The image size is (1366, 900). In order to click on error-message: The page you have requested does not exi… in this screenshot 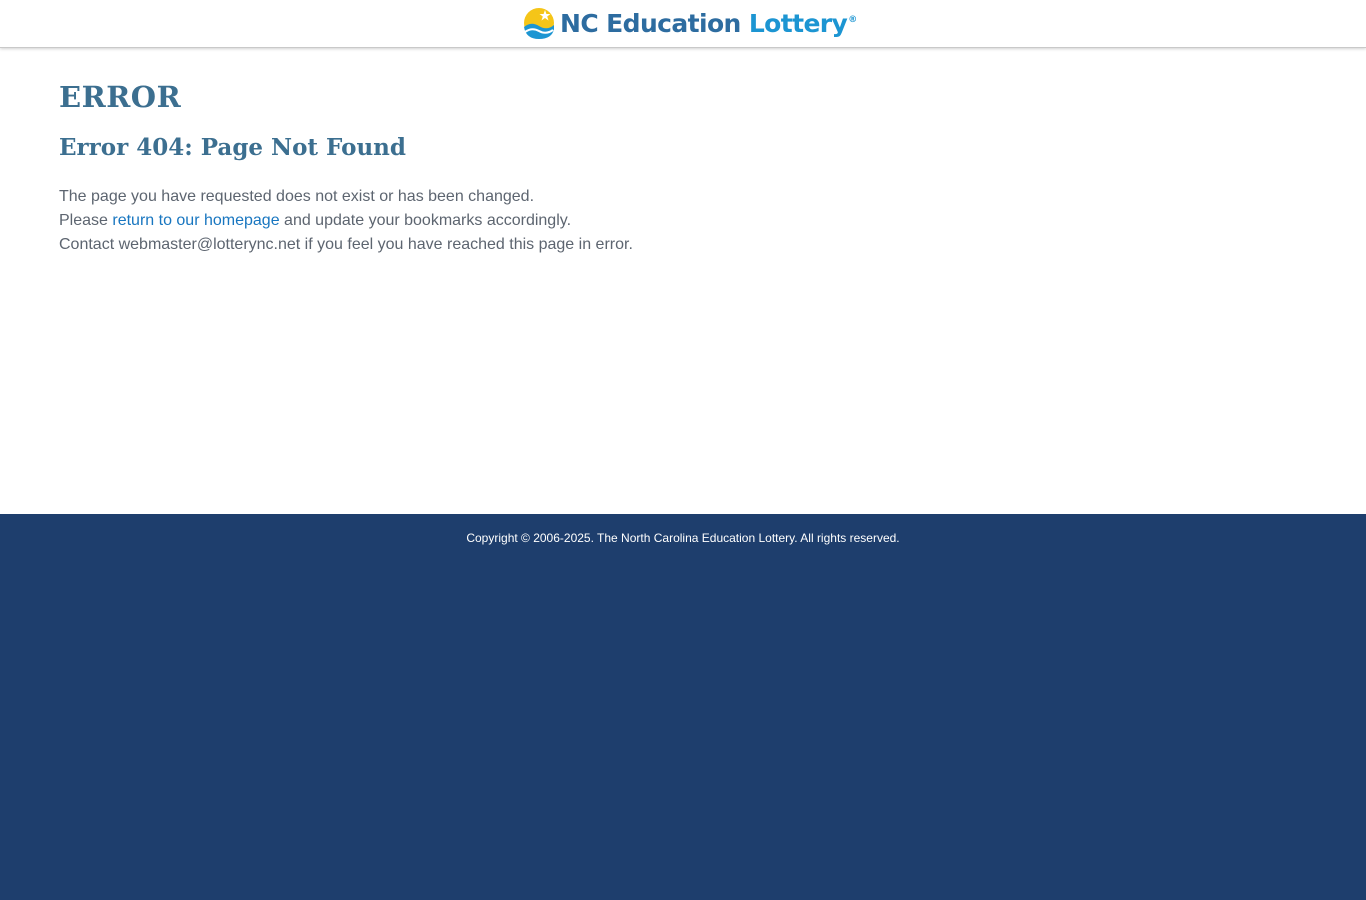, I will do `click(346, 221)`.